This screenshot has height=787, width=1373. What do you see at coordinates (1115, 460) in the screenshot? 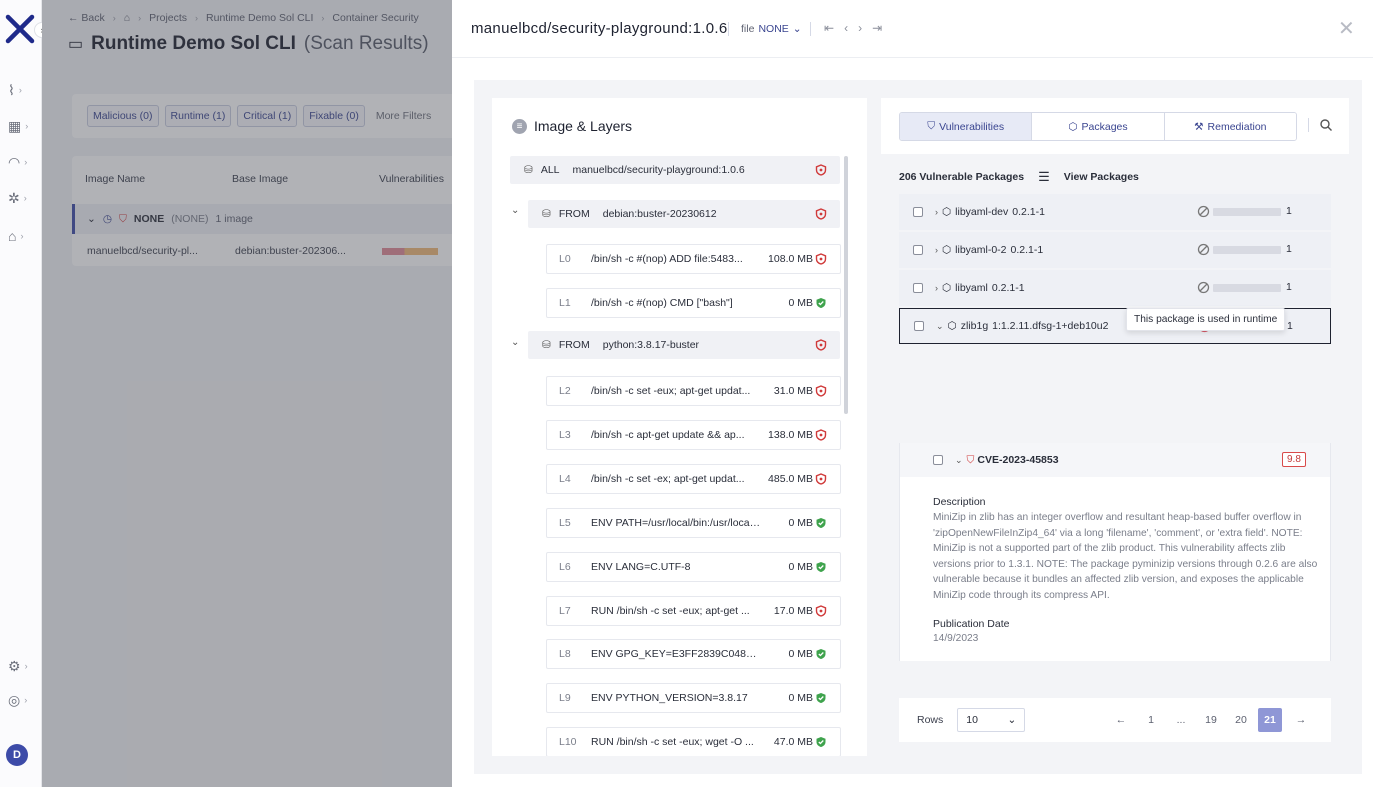
I see `cve-row: ⌄ ⛉ CVE-2023-45853 9.8` at bounding box center [1115, 460].